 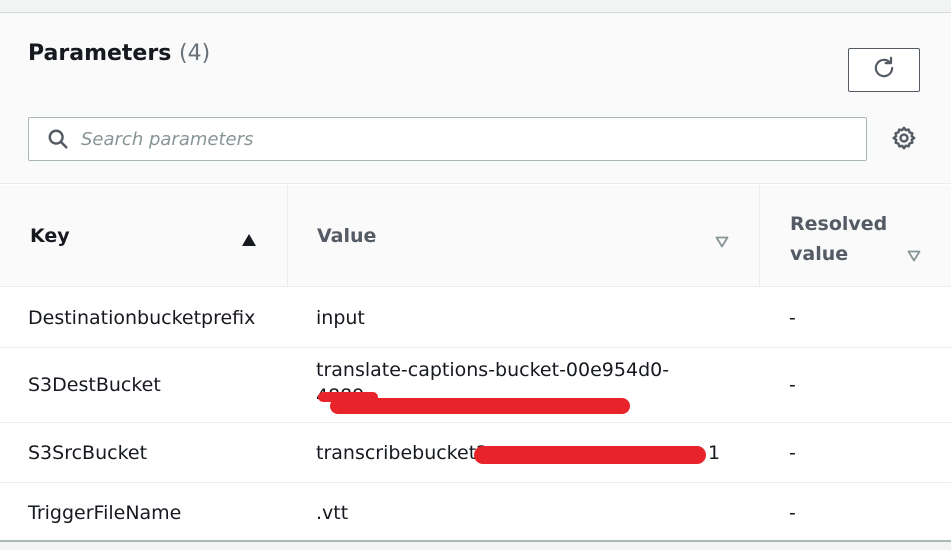 I want to click on refresh-icon, so click(x=884, y=70).